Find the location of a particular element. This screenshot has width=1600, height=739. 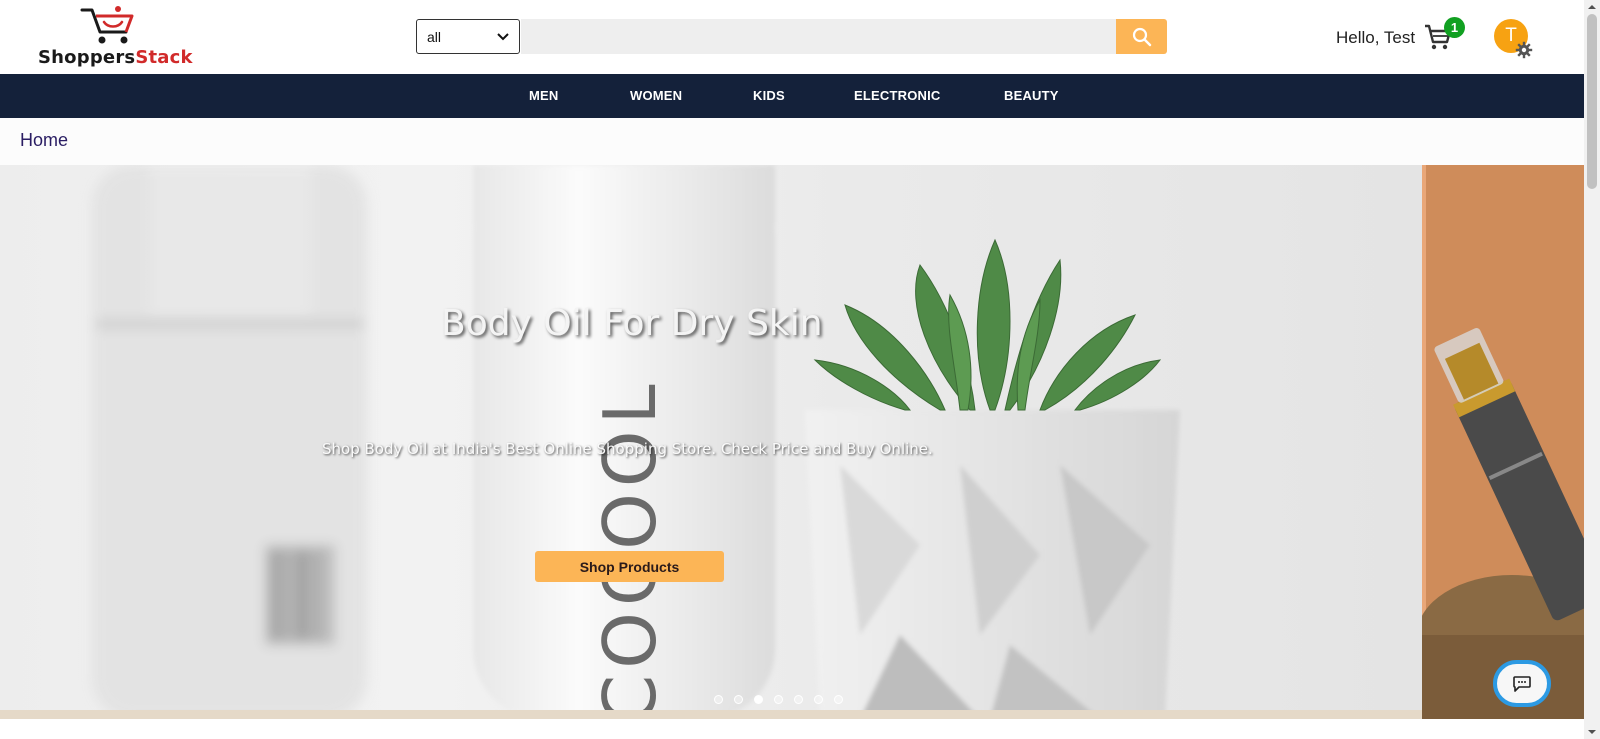

search-button is located at coordinates (1141, 36).